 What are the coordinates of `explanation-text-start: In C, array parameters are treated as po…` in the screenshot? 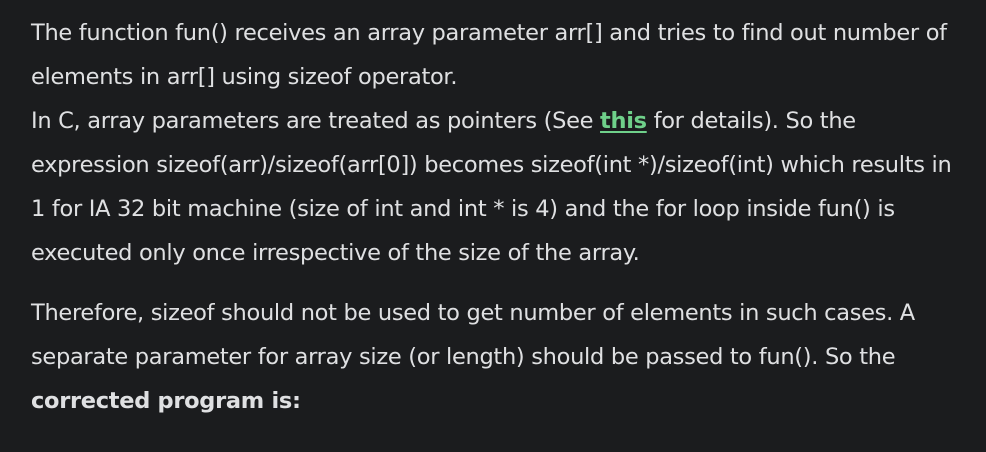 It's located at (316, 121).